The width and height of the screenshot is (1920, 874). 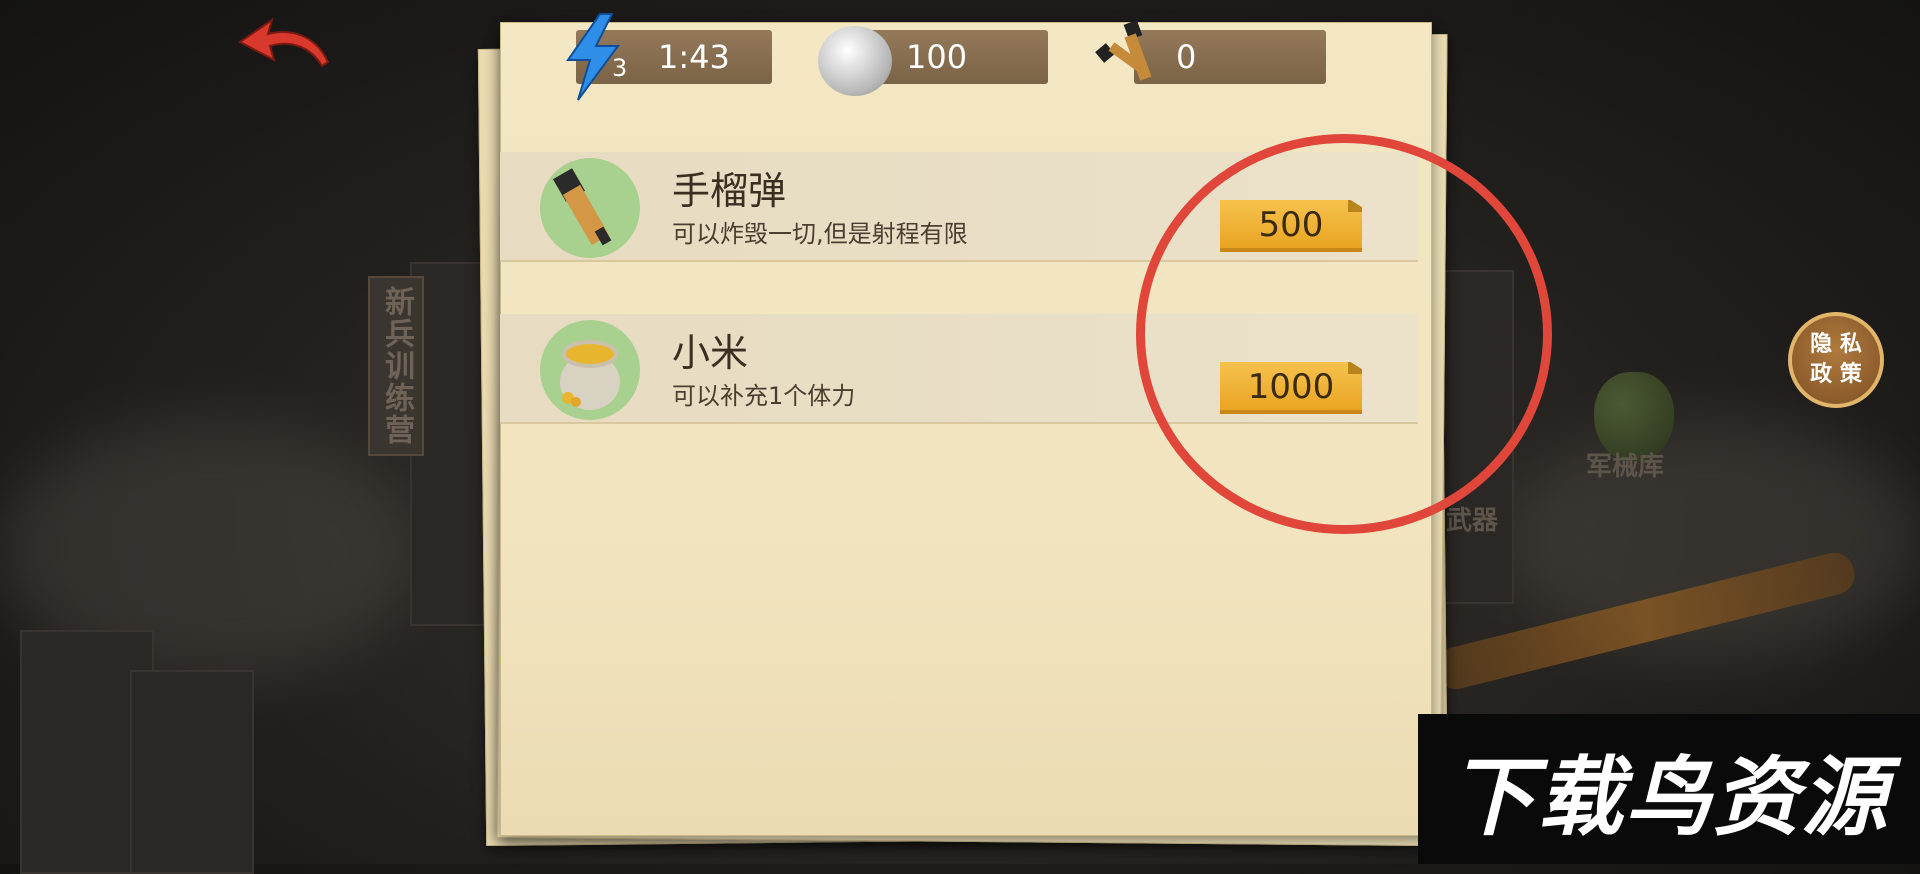 What do you see at coordinates (710, 353) in the screenshot?
I see `item-name: 小米` at bounding box center [710, 353].